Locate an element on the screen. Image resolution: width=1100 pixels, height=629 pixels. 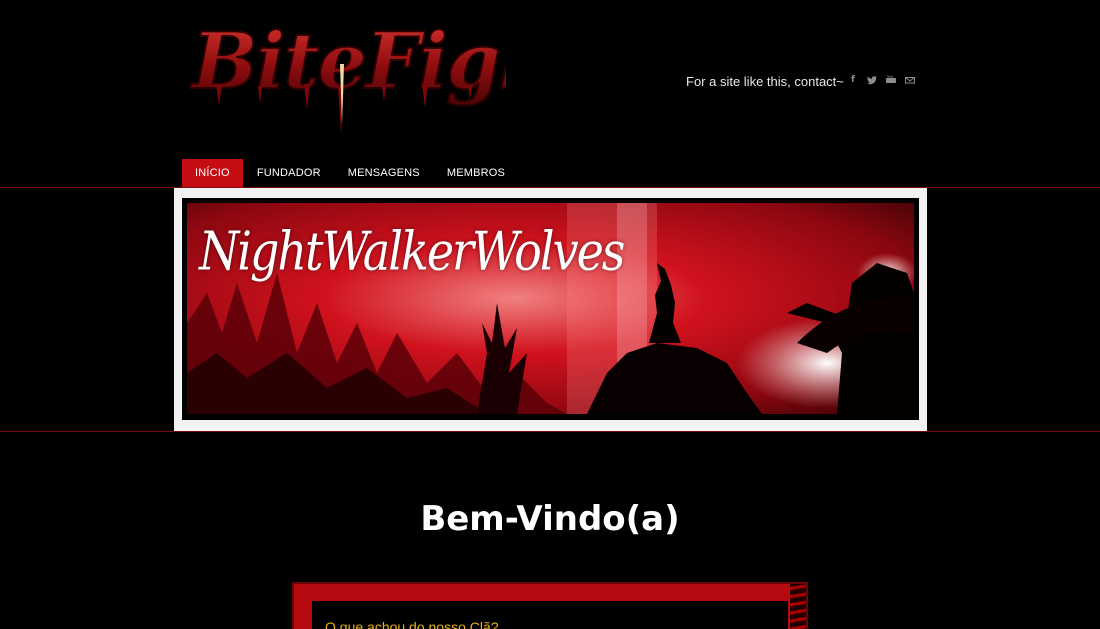
nav-item-membros: MEMBROS is located at coordinates (476, 173).